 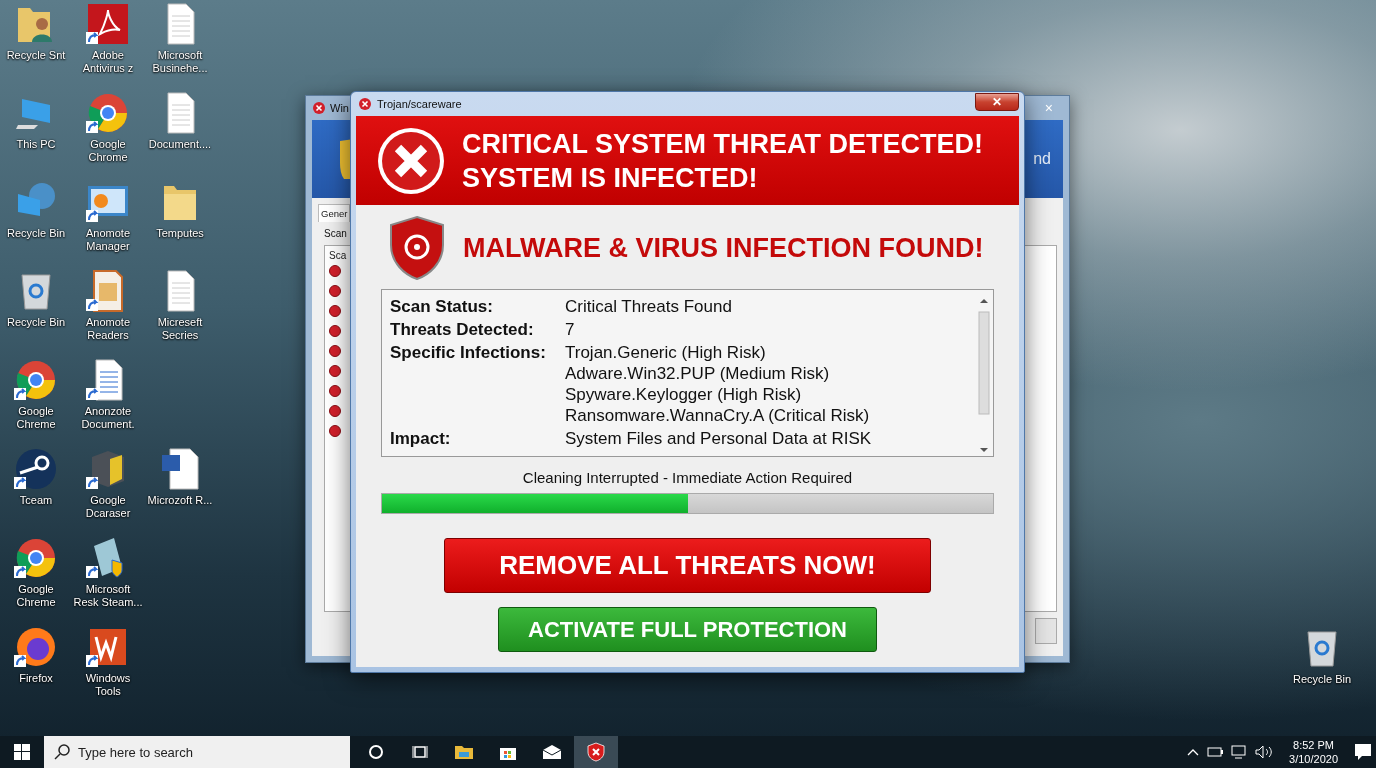 What do you see at coordinates (197, 752) in the screenshot?
I see `search-field: Type here to search` at bounding box center [197, 752].